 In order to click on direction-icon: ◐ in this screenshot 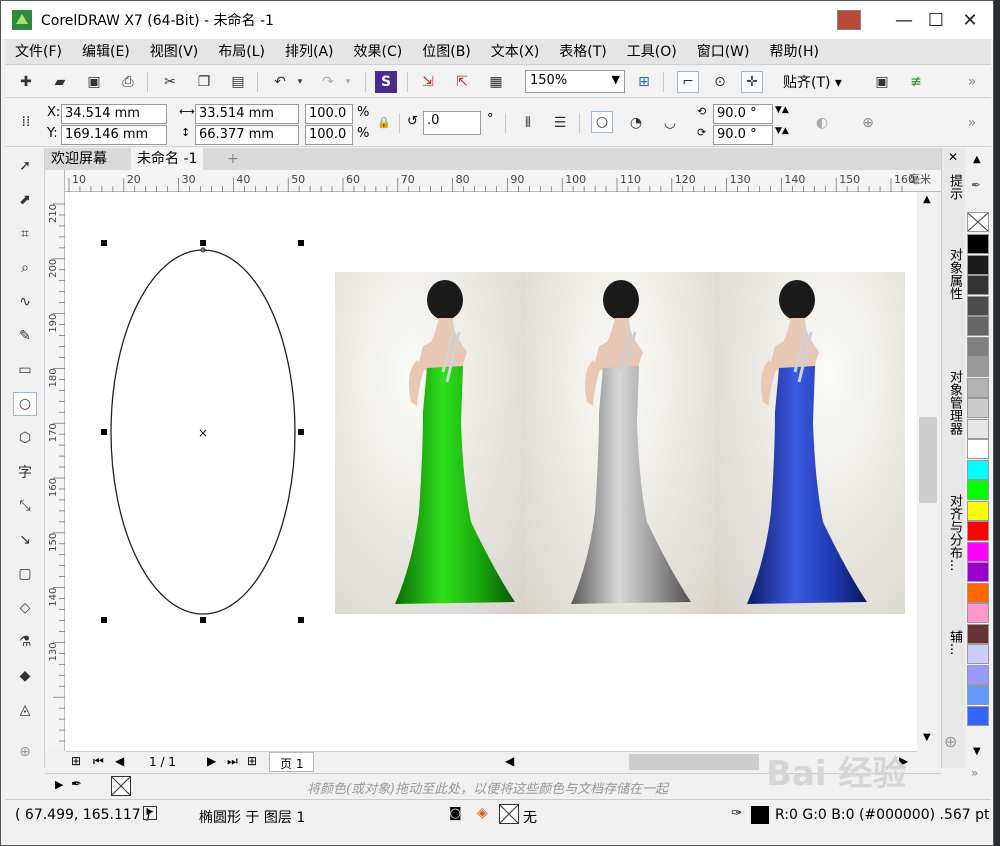, I will do `click(822, 123)`.